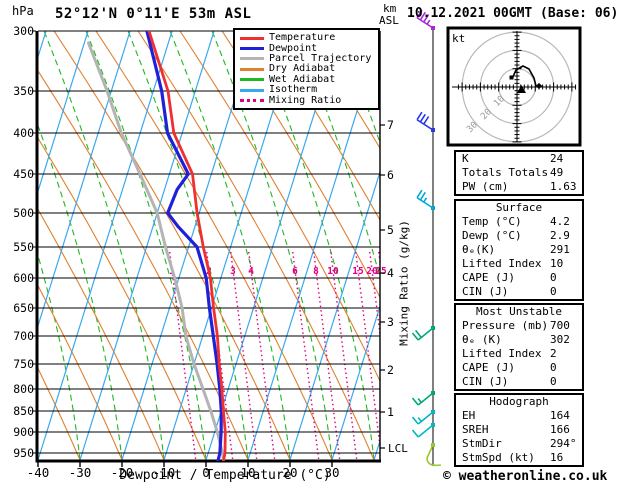  I want to click on pressure-tick-label: 500, so click(23, 213).